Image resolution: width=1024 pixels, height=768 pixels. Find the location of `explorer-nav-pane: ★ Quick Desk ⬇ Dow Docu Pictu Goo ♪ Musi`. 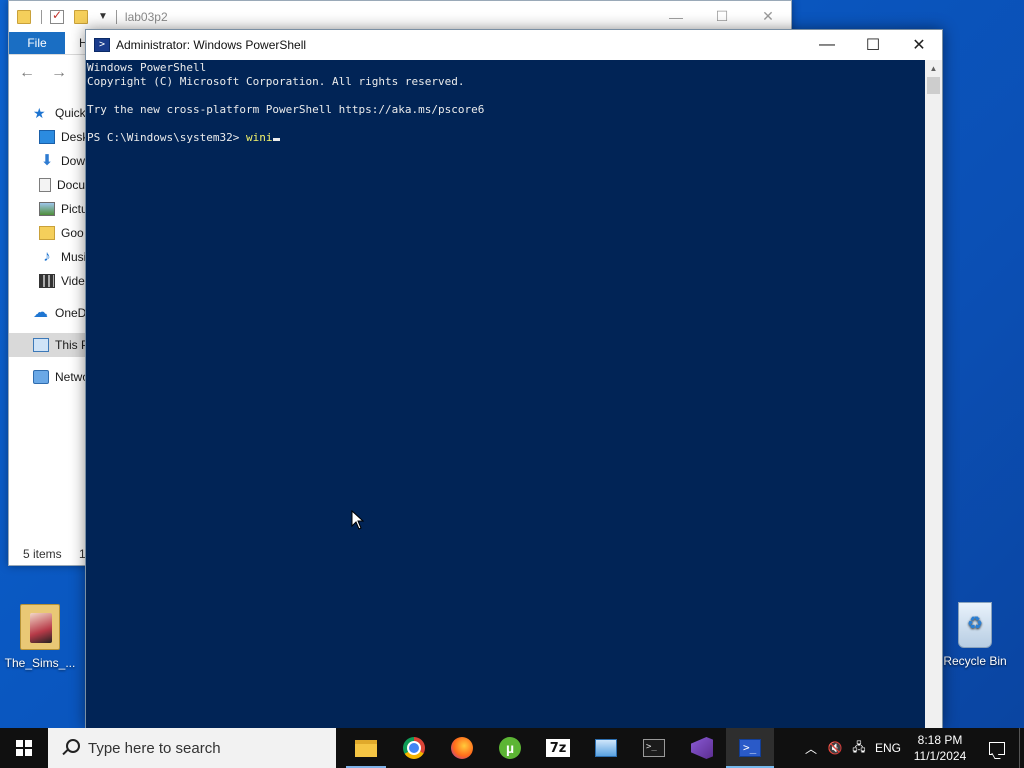

explorer-nav-pane: ★ Quick Desk ⬇ Dow Docu Pictu Goo ♪ Musi is located at coordinates (49, 245).